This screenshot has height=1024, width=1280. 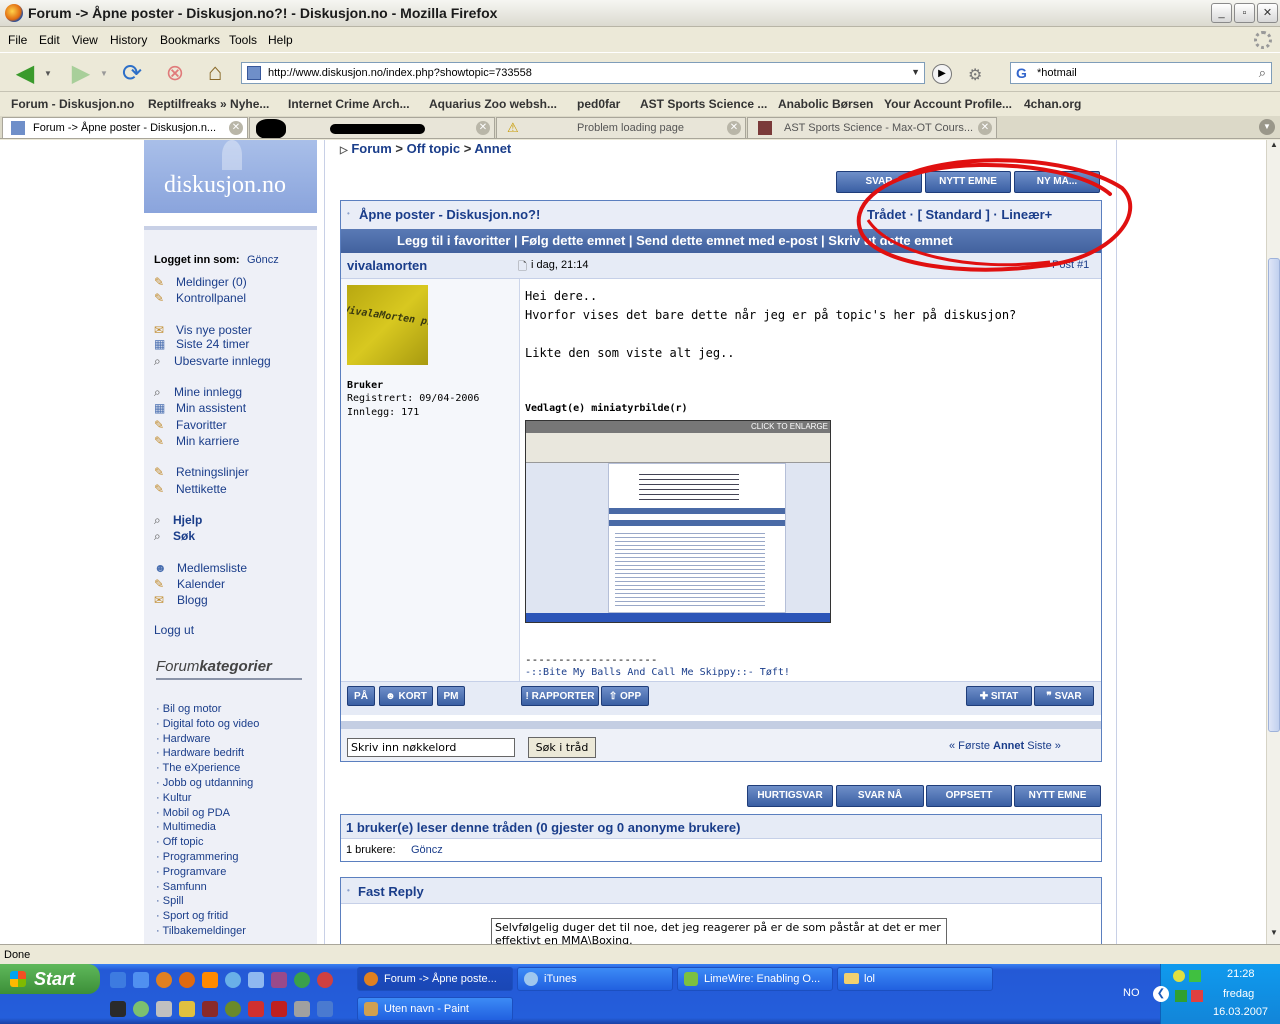 I want to click on category-item: · Jobb og utdanning, so click(x=207, y=783).